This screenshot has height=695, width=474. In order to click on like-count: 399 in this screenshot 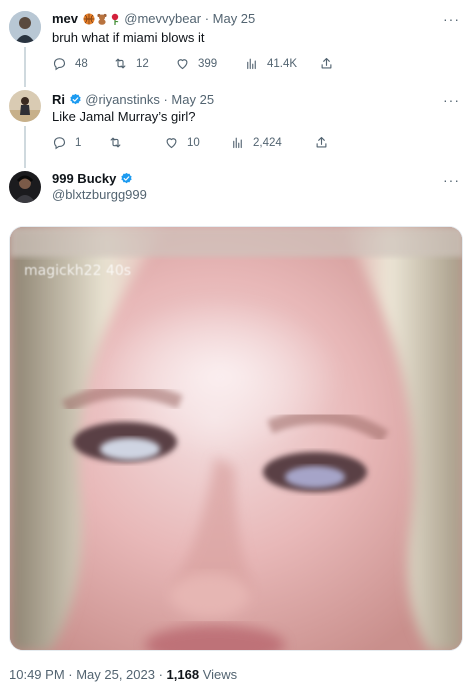, I will do `click(208, 63)`.